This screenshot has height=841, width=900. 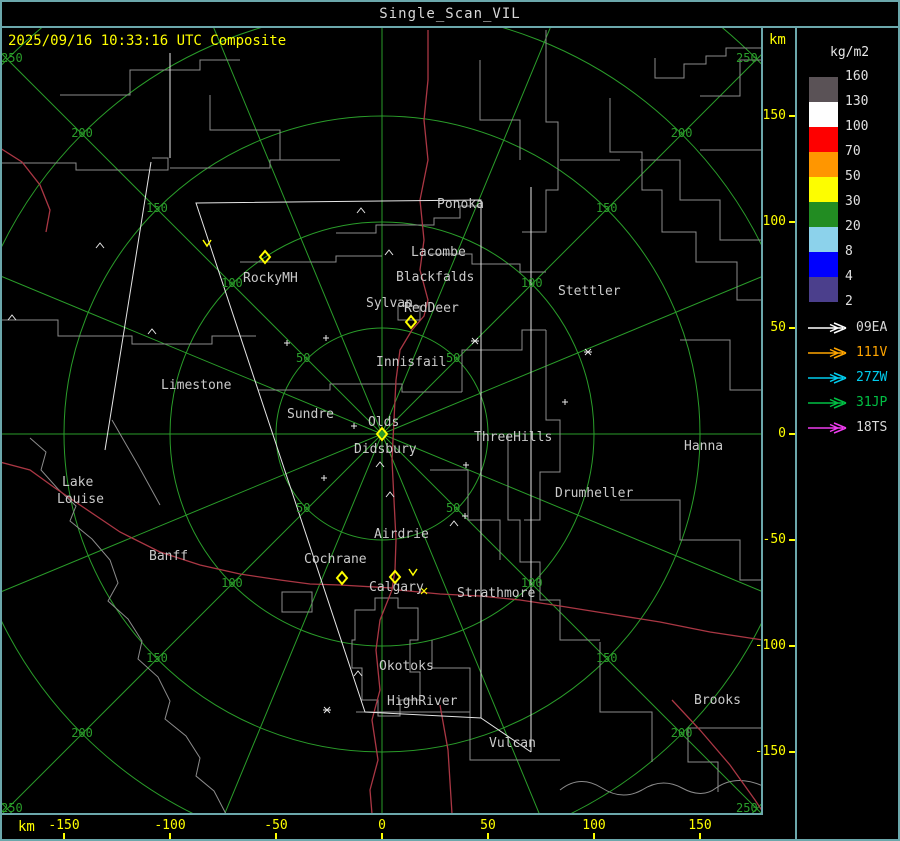 I want to click on legend-scale-value: 70, so click(x=853, y=151).